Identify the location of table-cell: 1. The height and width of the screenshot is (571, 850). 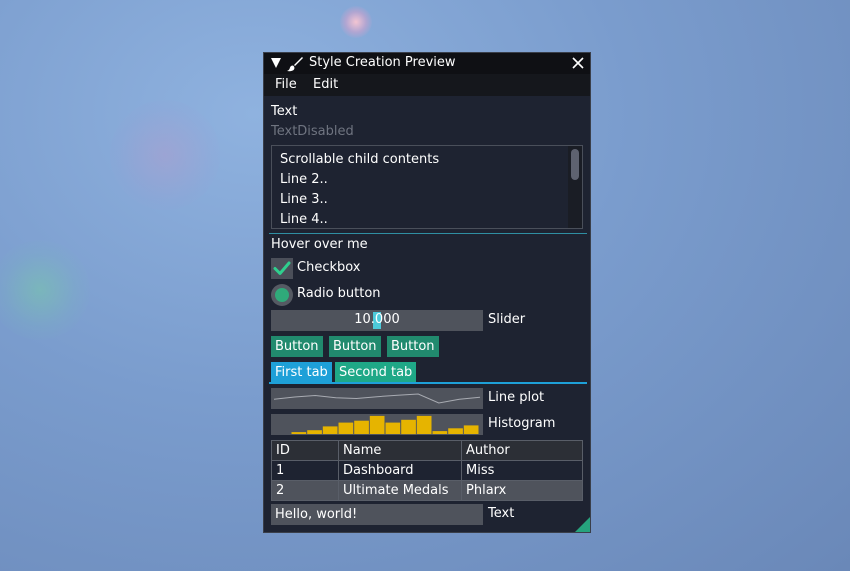
(305, 470).